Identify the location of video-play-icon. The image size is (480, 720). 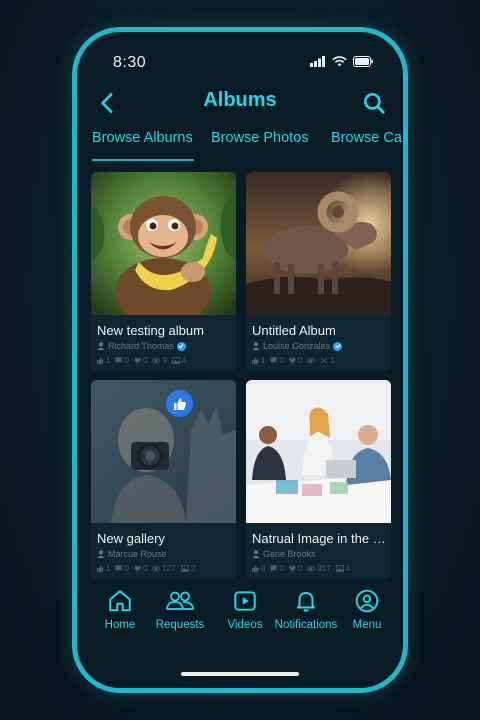
(245, 601).